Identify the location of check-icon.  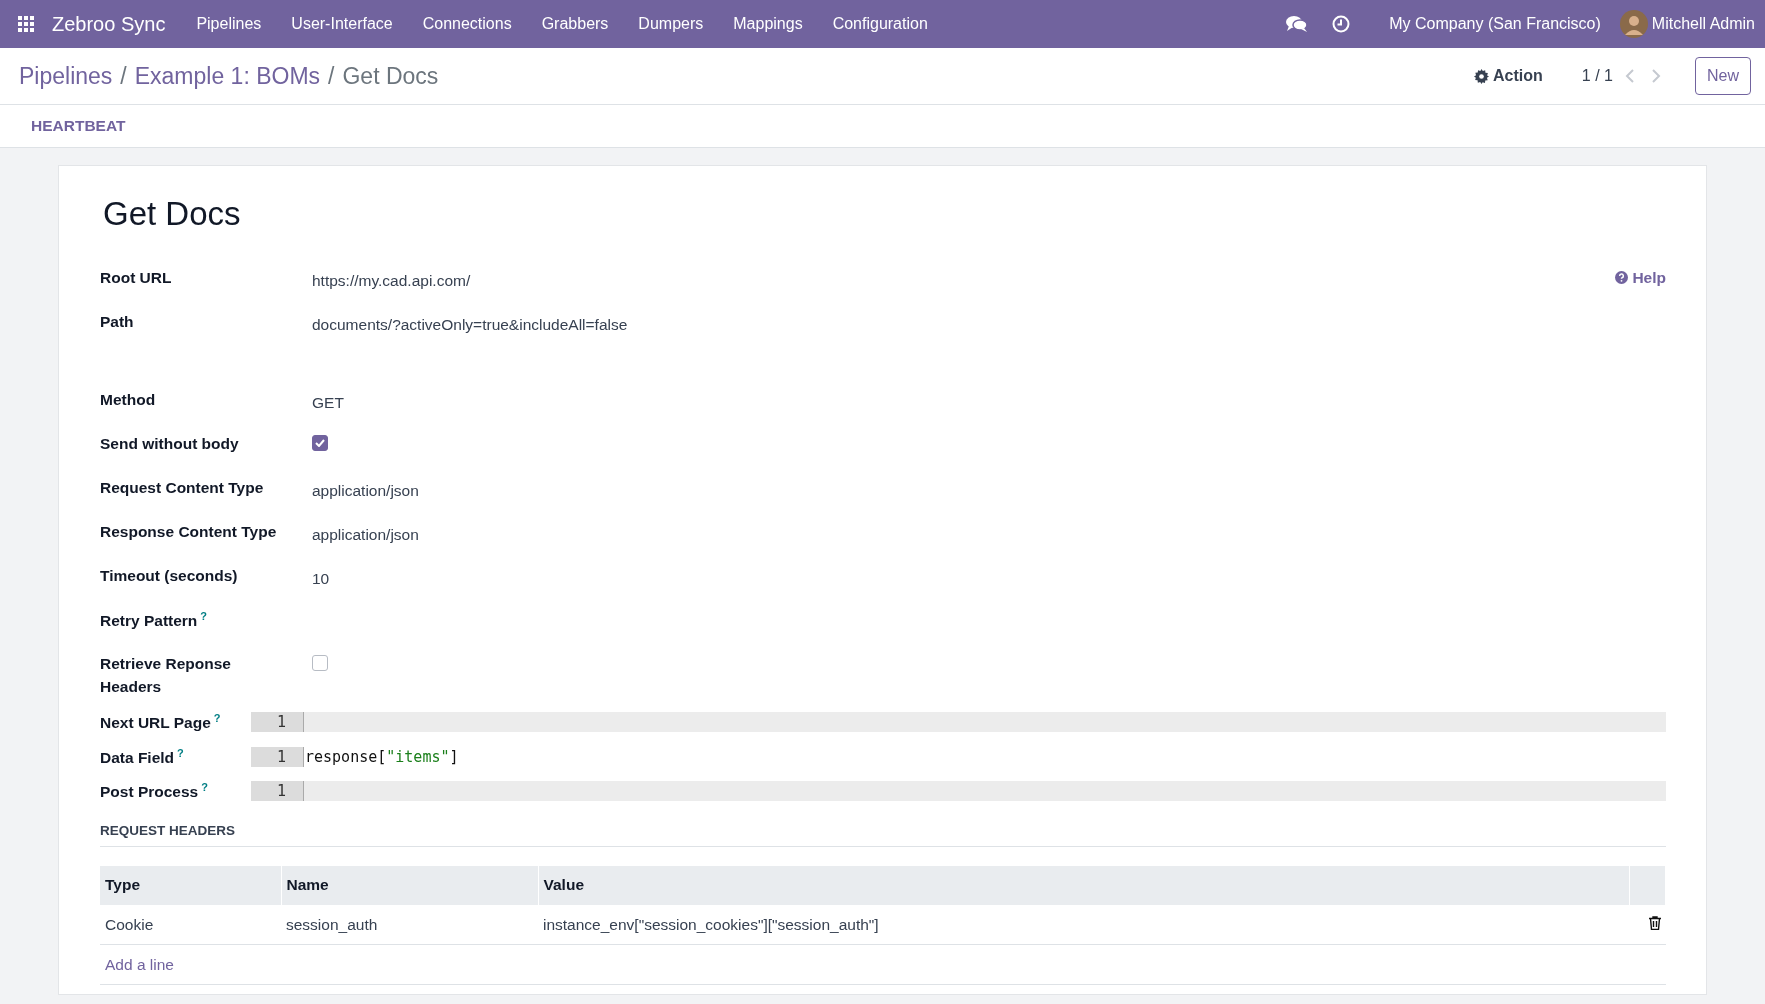
(320, 442).